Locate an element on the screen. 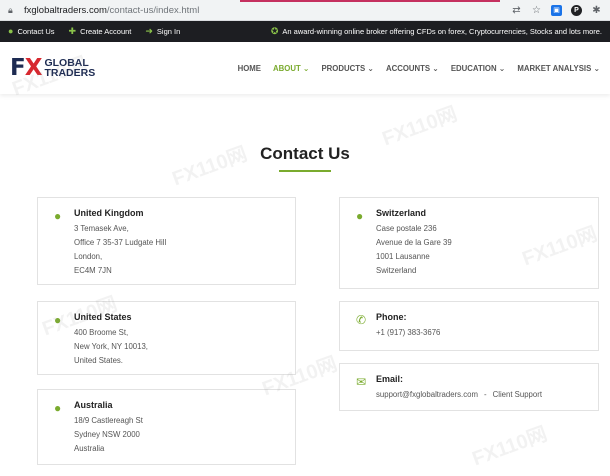 Image resolution: width=610 pixels, height=476 pixels. contact-label: Contact Us is located at coordinates (36, 31).